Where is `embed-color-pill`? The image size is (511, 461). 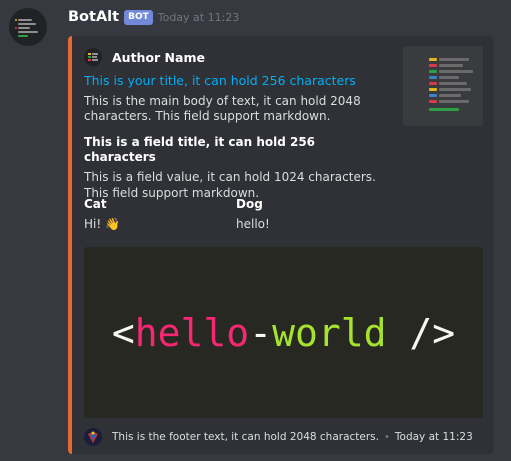 embed-color-pill is located at coordinates (70, 245).